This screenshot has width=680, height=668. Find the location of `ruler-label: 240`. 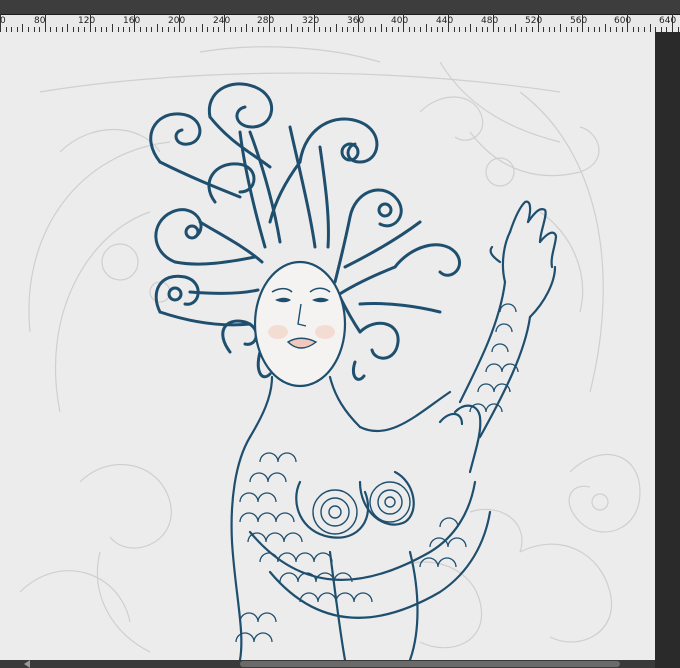

ruler-label: 240 is located at coordinates (222, 21).